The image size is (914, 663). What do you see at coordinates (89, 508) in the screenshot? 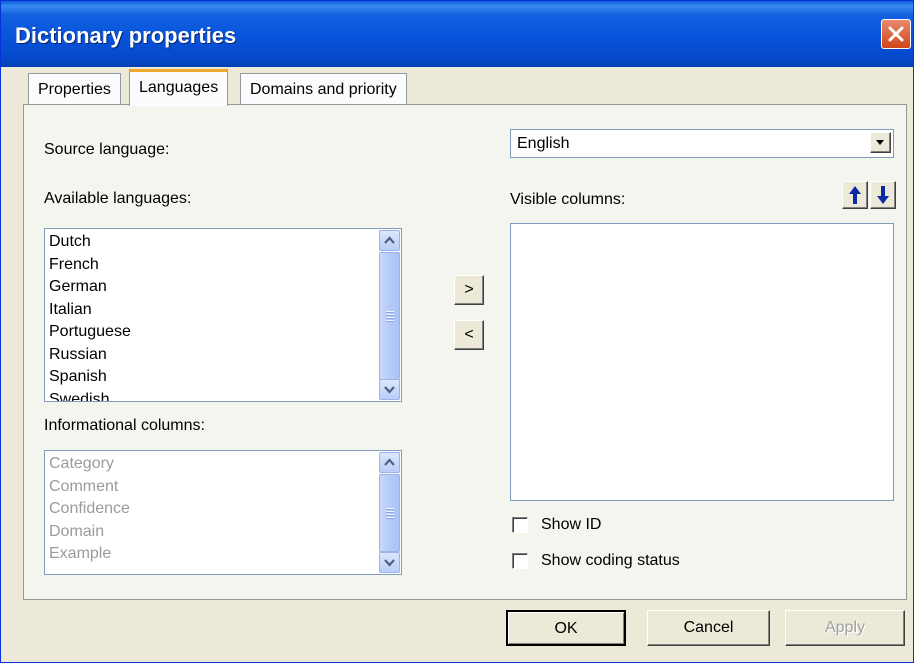
I see `list-item: Confidence` at bounding box center [89, 508].